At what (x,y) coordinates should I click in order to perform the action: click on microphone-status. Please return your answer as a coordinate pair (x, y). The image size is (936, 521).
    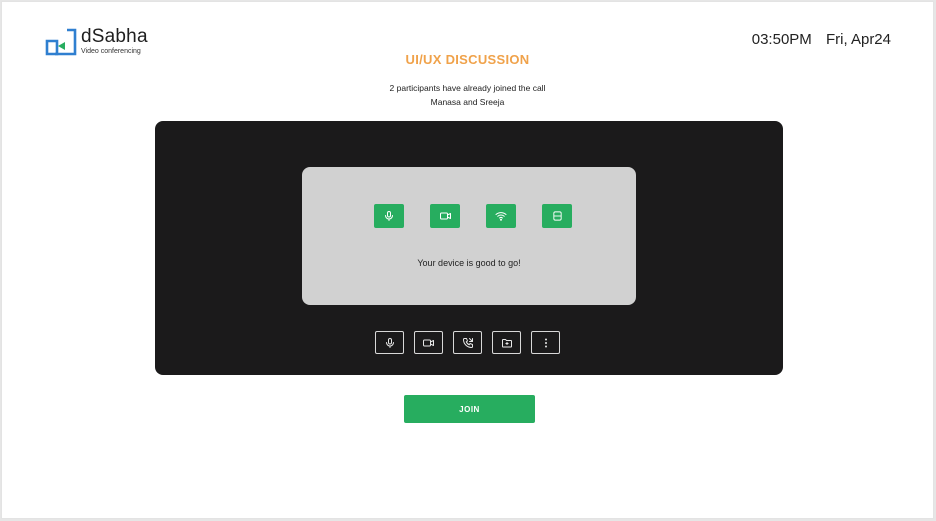
    Looking at the image, I should click on (389, 216).